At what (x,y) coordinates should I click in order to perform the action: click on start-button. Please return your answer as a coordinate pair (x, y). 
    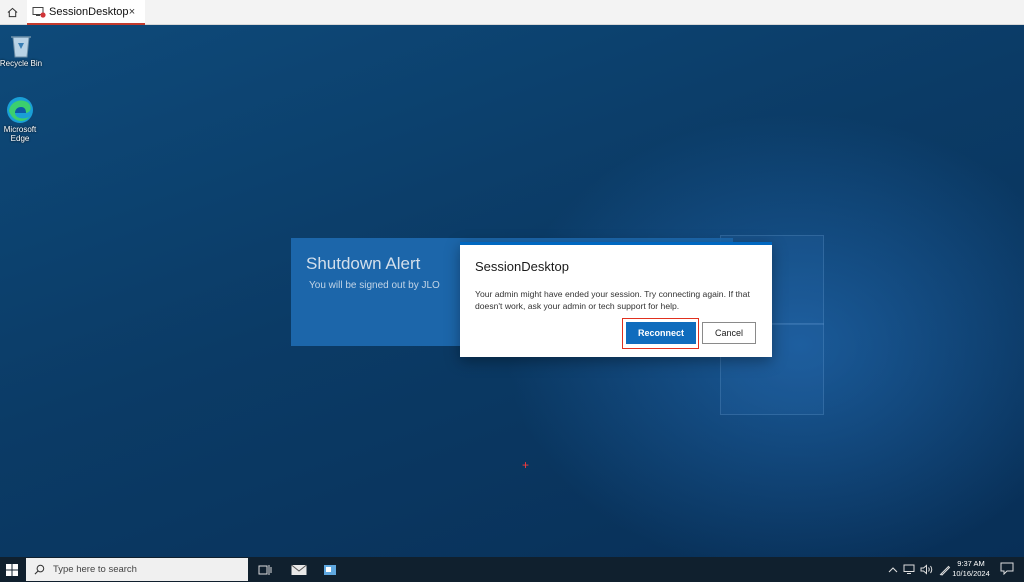
    Looking at the image, I should click on (12, 569).